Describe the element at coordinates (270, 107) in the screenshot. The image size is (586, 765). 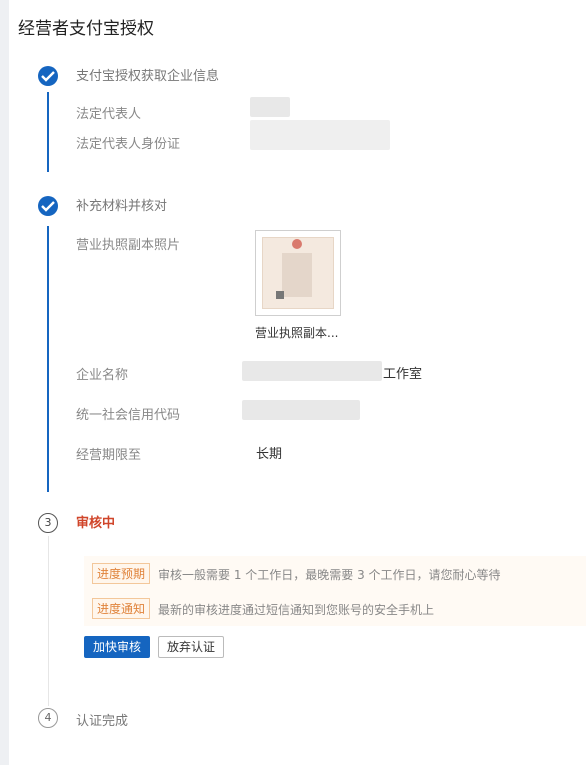
I see `legal-rep-value-redacted` at that location.